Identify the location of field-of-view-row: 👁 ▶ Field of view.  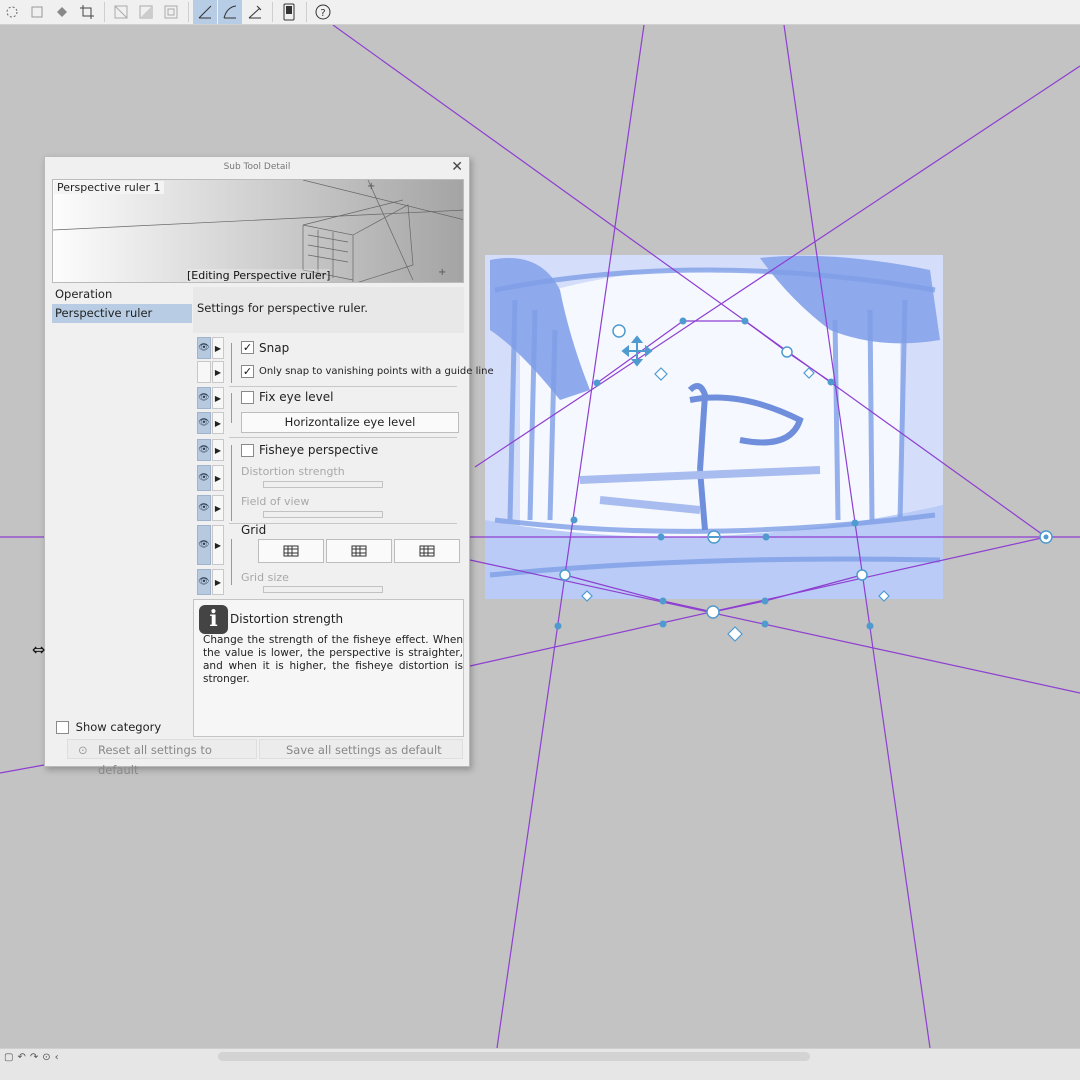
(328, 509).